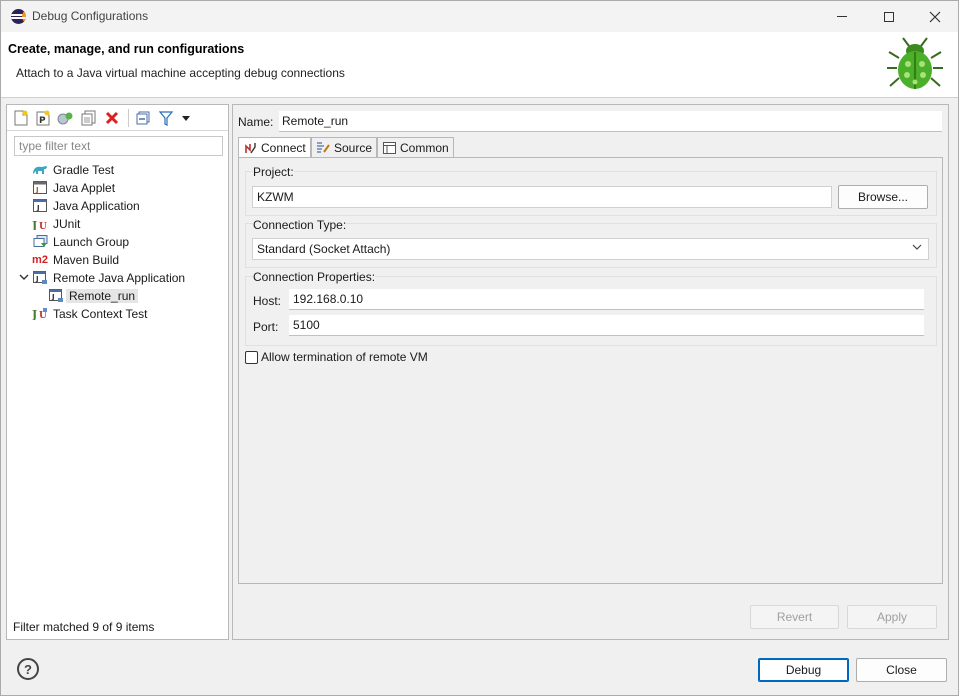 This screenshot has width=959, height=696. Describe the element at coordinates (542, 197) in the screenshot. I see `project-field: KZWM` at that location.